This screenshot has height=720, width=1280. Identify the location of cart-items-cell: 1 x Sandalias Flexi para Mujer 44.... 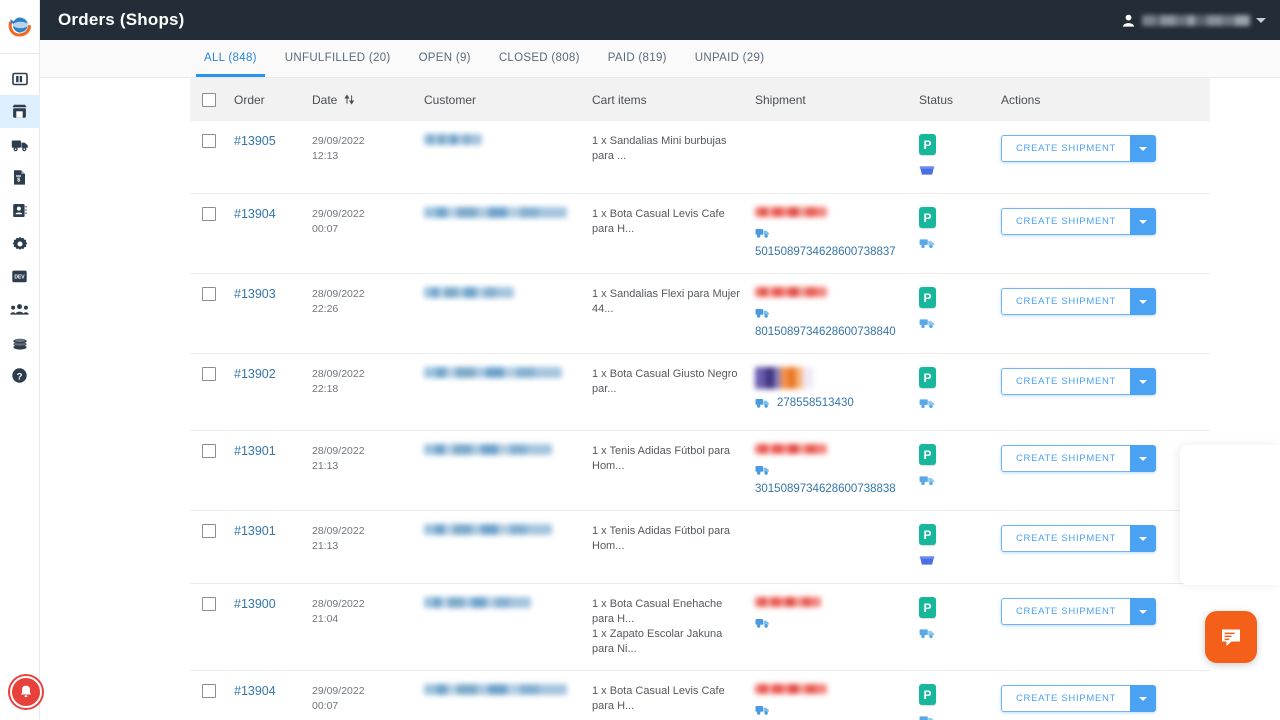
(667, 313).